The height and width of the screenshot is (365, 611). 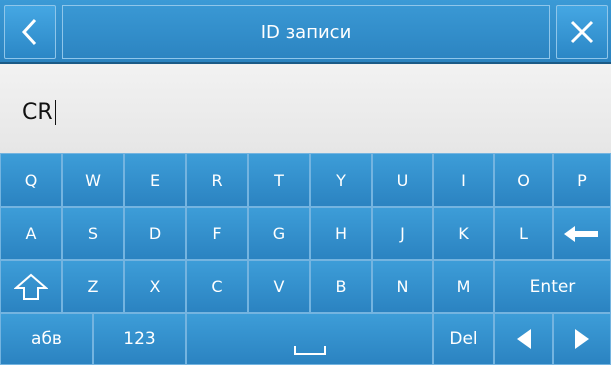 I want to click on space-icon, so click(x=309, y=350).